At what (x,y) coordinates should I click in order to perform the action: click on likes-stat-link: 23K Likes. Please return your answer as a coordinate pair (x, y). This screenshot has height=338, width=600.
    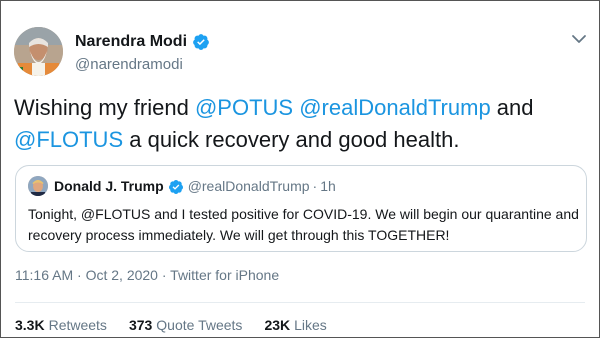
    Looking at the image, I should click on (295, 325).